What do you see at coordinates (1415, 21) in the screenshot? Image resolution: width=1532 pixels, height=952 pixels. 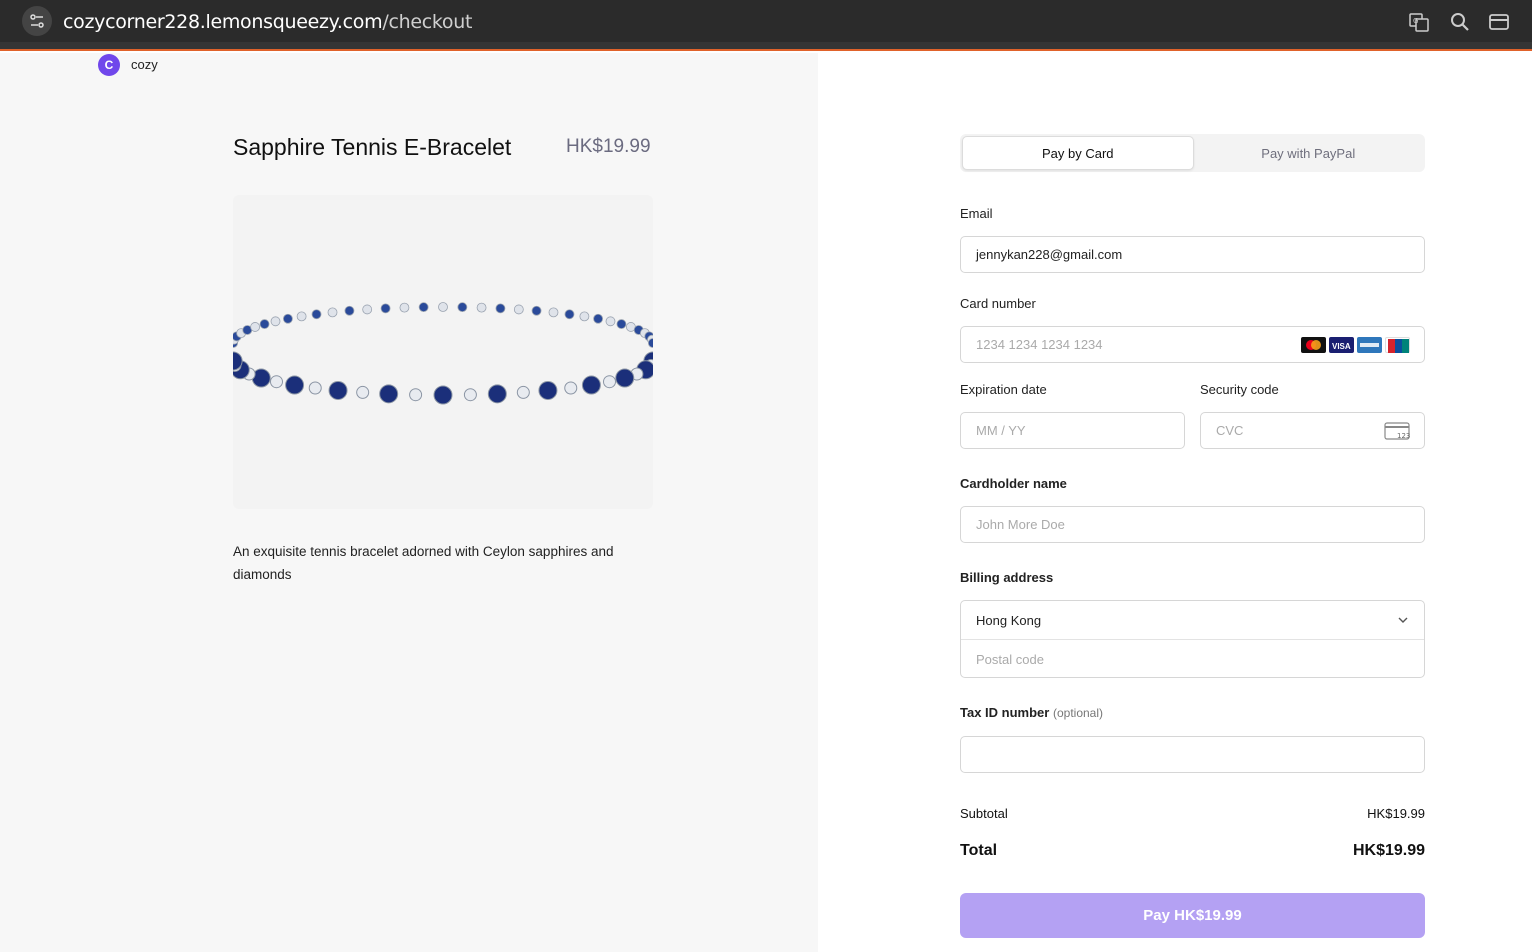 I see `svg-text: G` at bounding box center [1415, 21].